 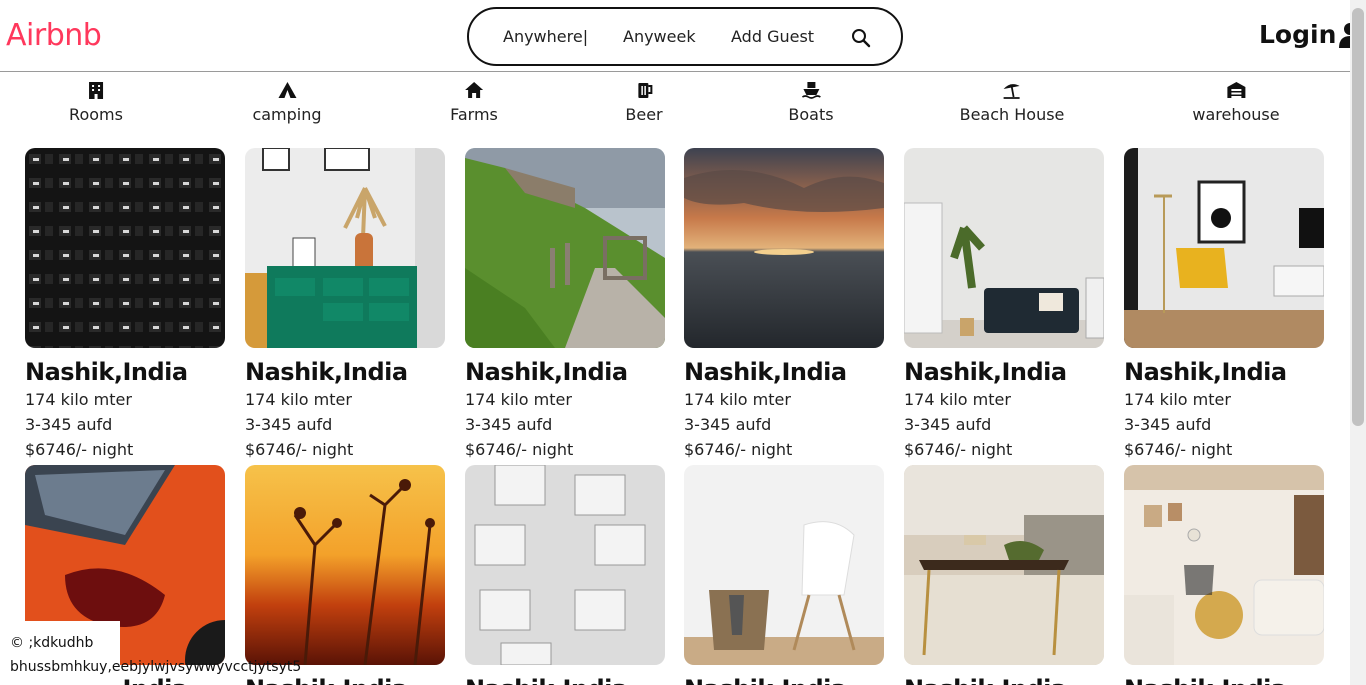 What do you see at coordinates (1298, 34) in the screenshot?
I see `login-label: Login` at bounding box center [1298, 34].